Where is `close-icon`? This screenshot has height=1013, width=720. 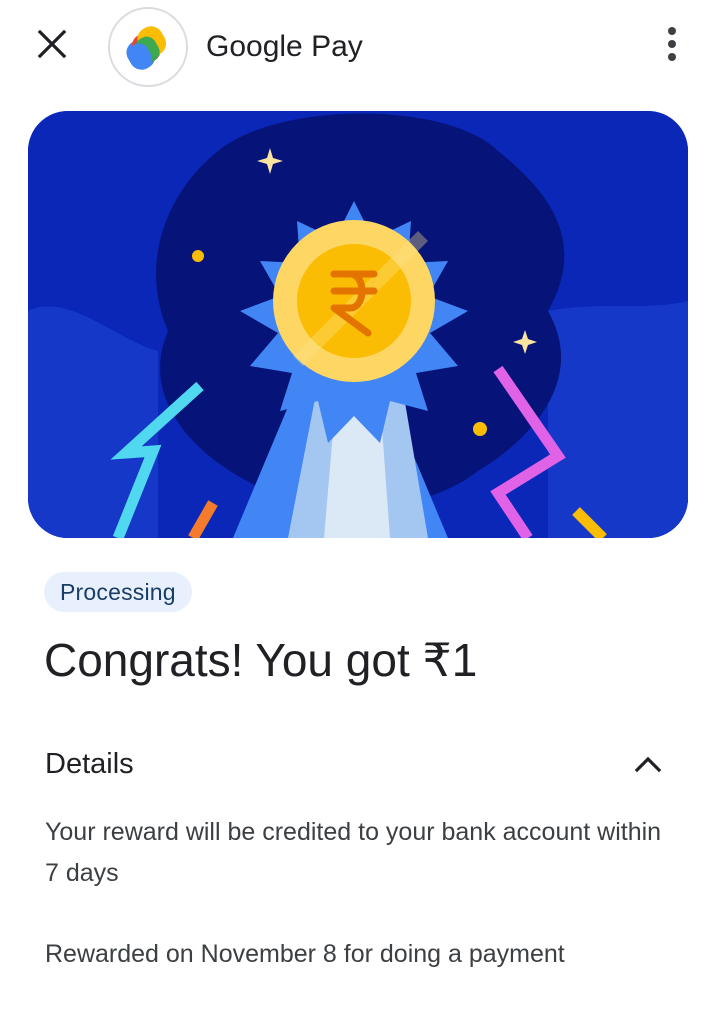 close-icon is located at coordinates (52, 46).